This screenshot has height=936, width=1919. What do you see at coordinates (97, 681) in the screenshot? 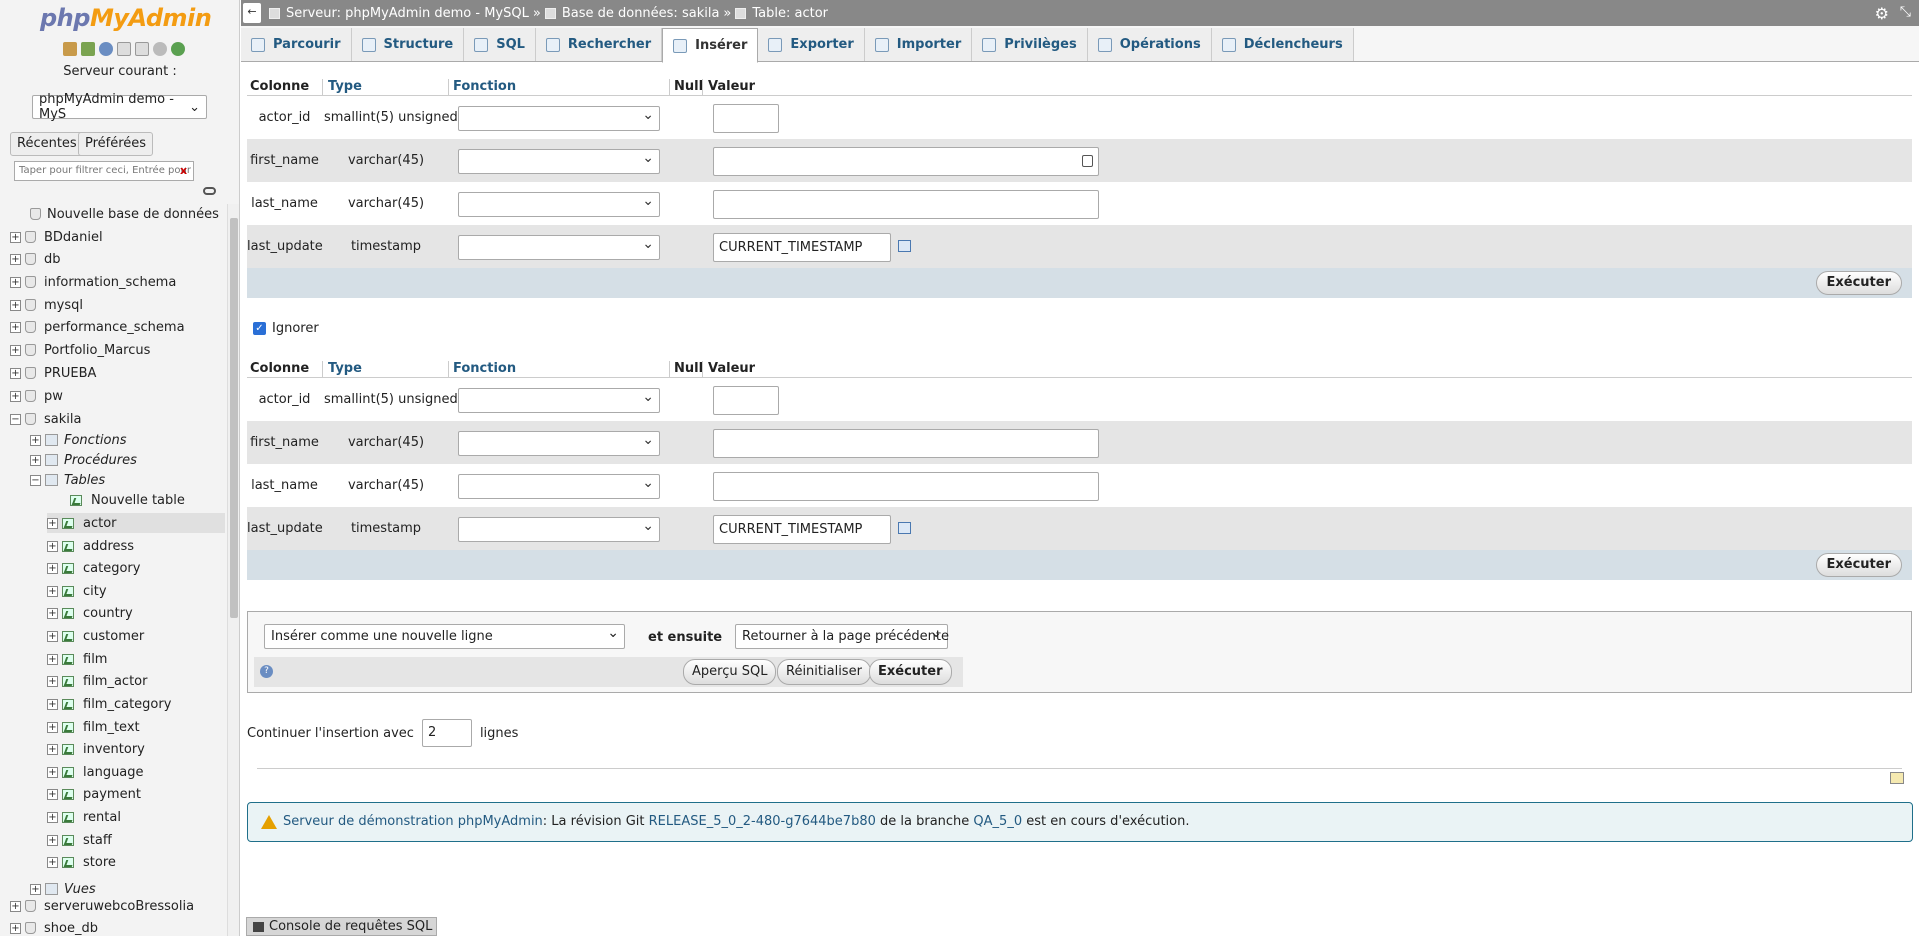
I see `table-item: + film_actor` at bounding box center [97, 681].